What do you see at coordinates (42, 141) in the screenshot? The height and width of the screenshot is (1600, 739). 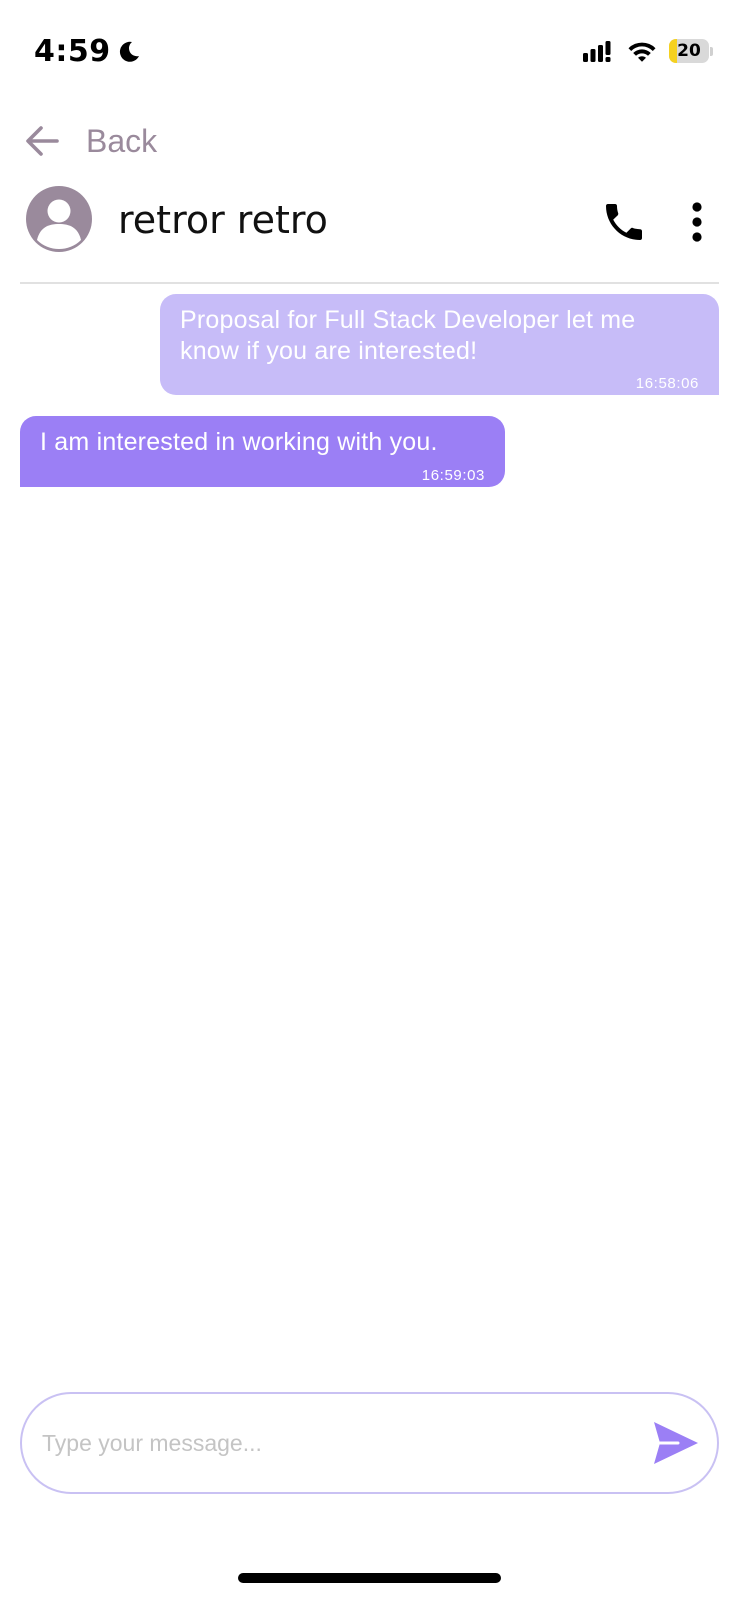 I see `arrow-left-icon` at bounding box center [42, 141].